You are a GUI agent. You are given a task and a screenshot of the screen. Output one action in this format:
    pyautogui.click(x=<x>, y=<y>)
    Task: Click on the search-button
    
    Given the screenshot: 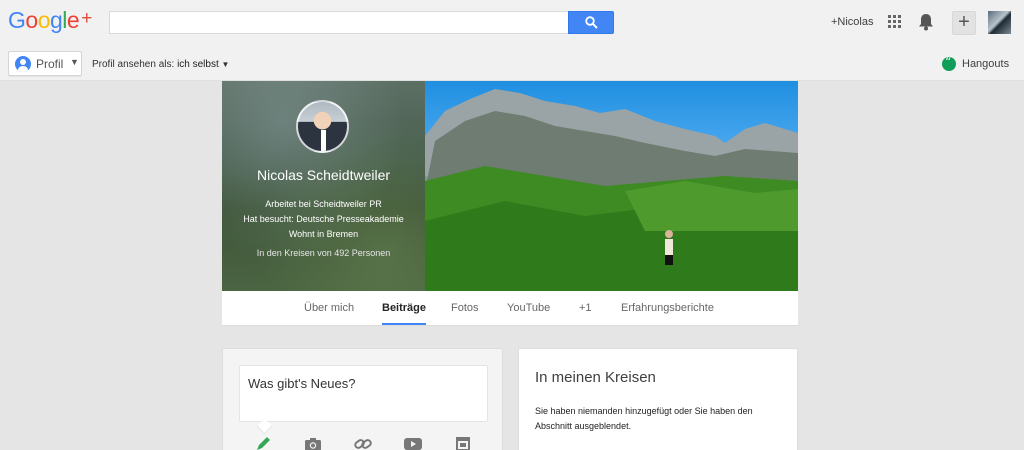 What is the action you would take?
    pyautogui.click(x=591, y=22)
    